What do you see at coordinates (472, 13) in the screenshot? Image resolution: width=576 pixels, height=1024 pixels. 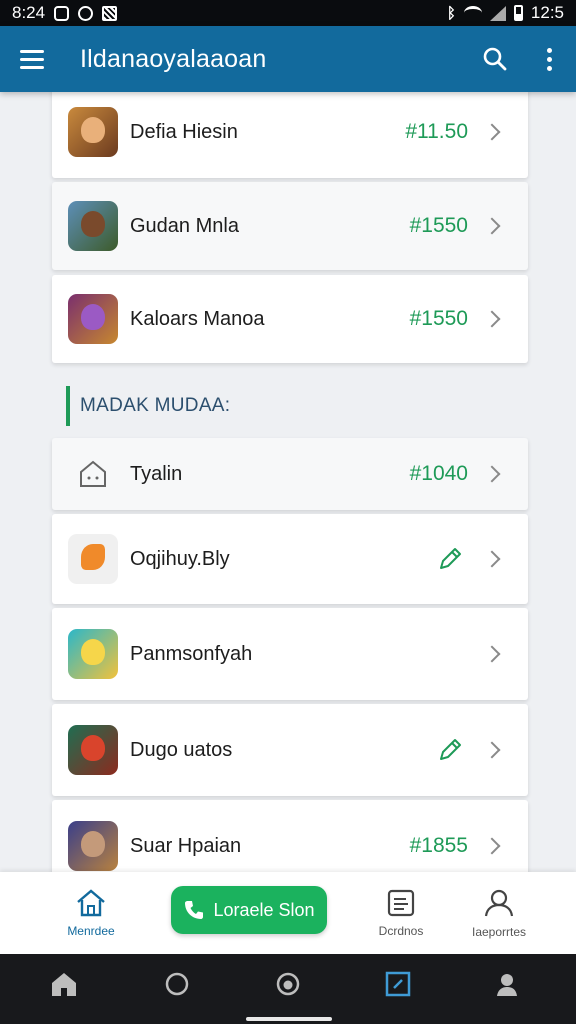 I see `wifi-icon` at bounding box center [472, 13].